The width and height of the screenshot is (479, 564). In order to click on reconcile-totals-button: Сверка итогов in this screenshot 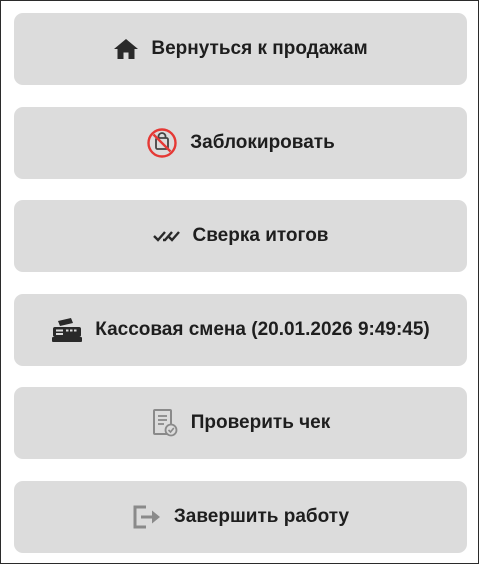, I will do `click(240, 236)`.